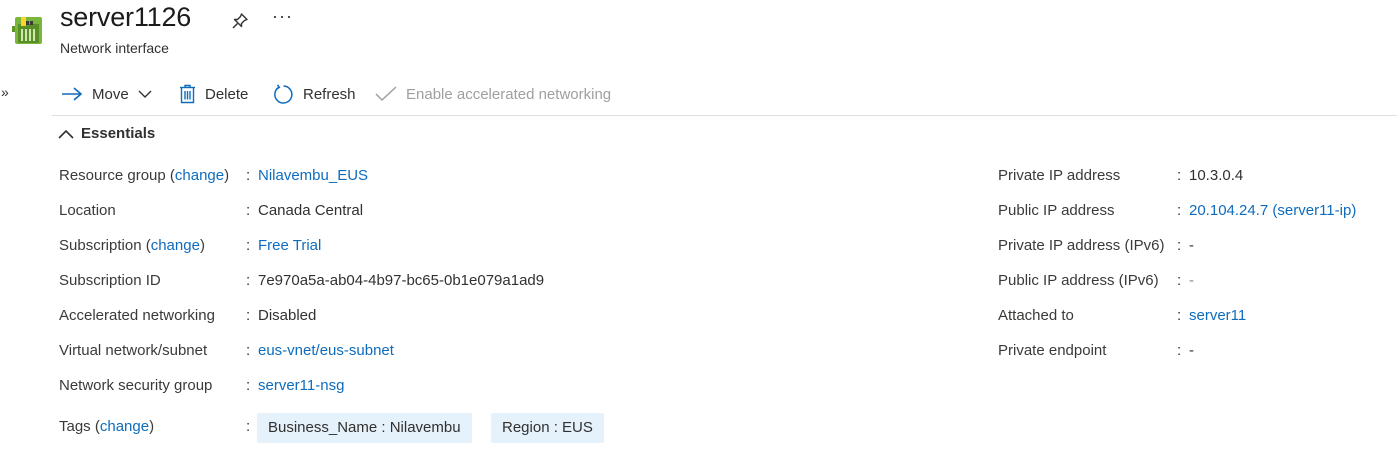 This screenshot has height=465, width=1397. Describe the element at coordinates (145, 94) in the screenshot. I see `chevron-down-icon` at that location.